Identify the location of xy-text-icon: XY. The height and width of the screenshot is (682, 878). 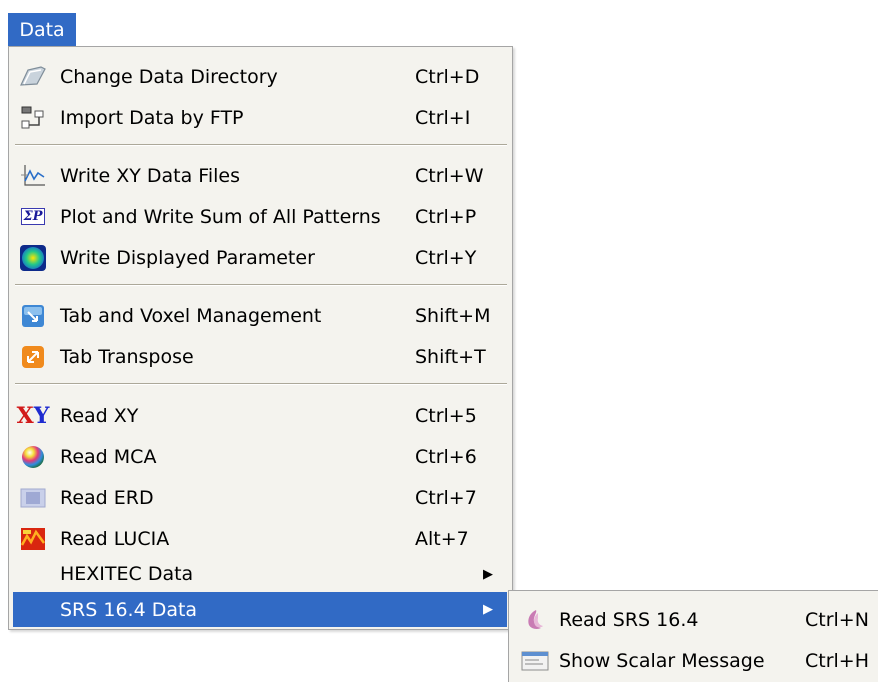
(33, 416).